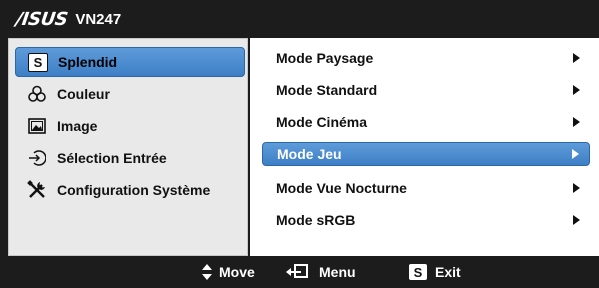  I want to click on tools-icon, so click(37, 190).